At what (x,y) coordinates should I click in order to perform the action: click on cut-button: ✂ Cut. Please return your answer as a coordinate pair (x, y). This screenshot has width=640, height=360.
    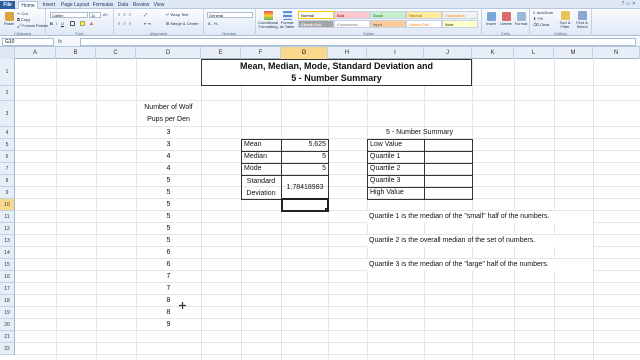
    Looking at the image, I should click on (22, 13).